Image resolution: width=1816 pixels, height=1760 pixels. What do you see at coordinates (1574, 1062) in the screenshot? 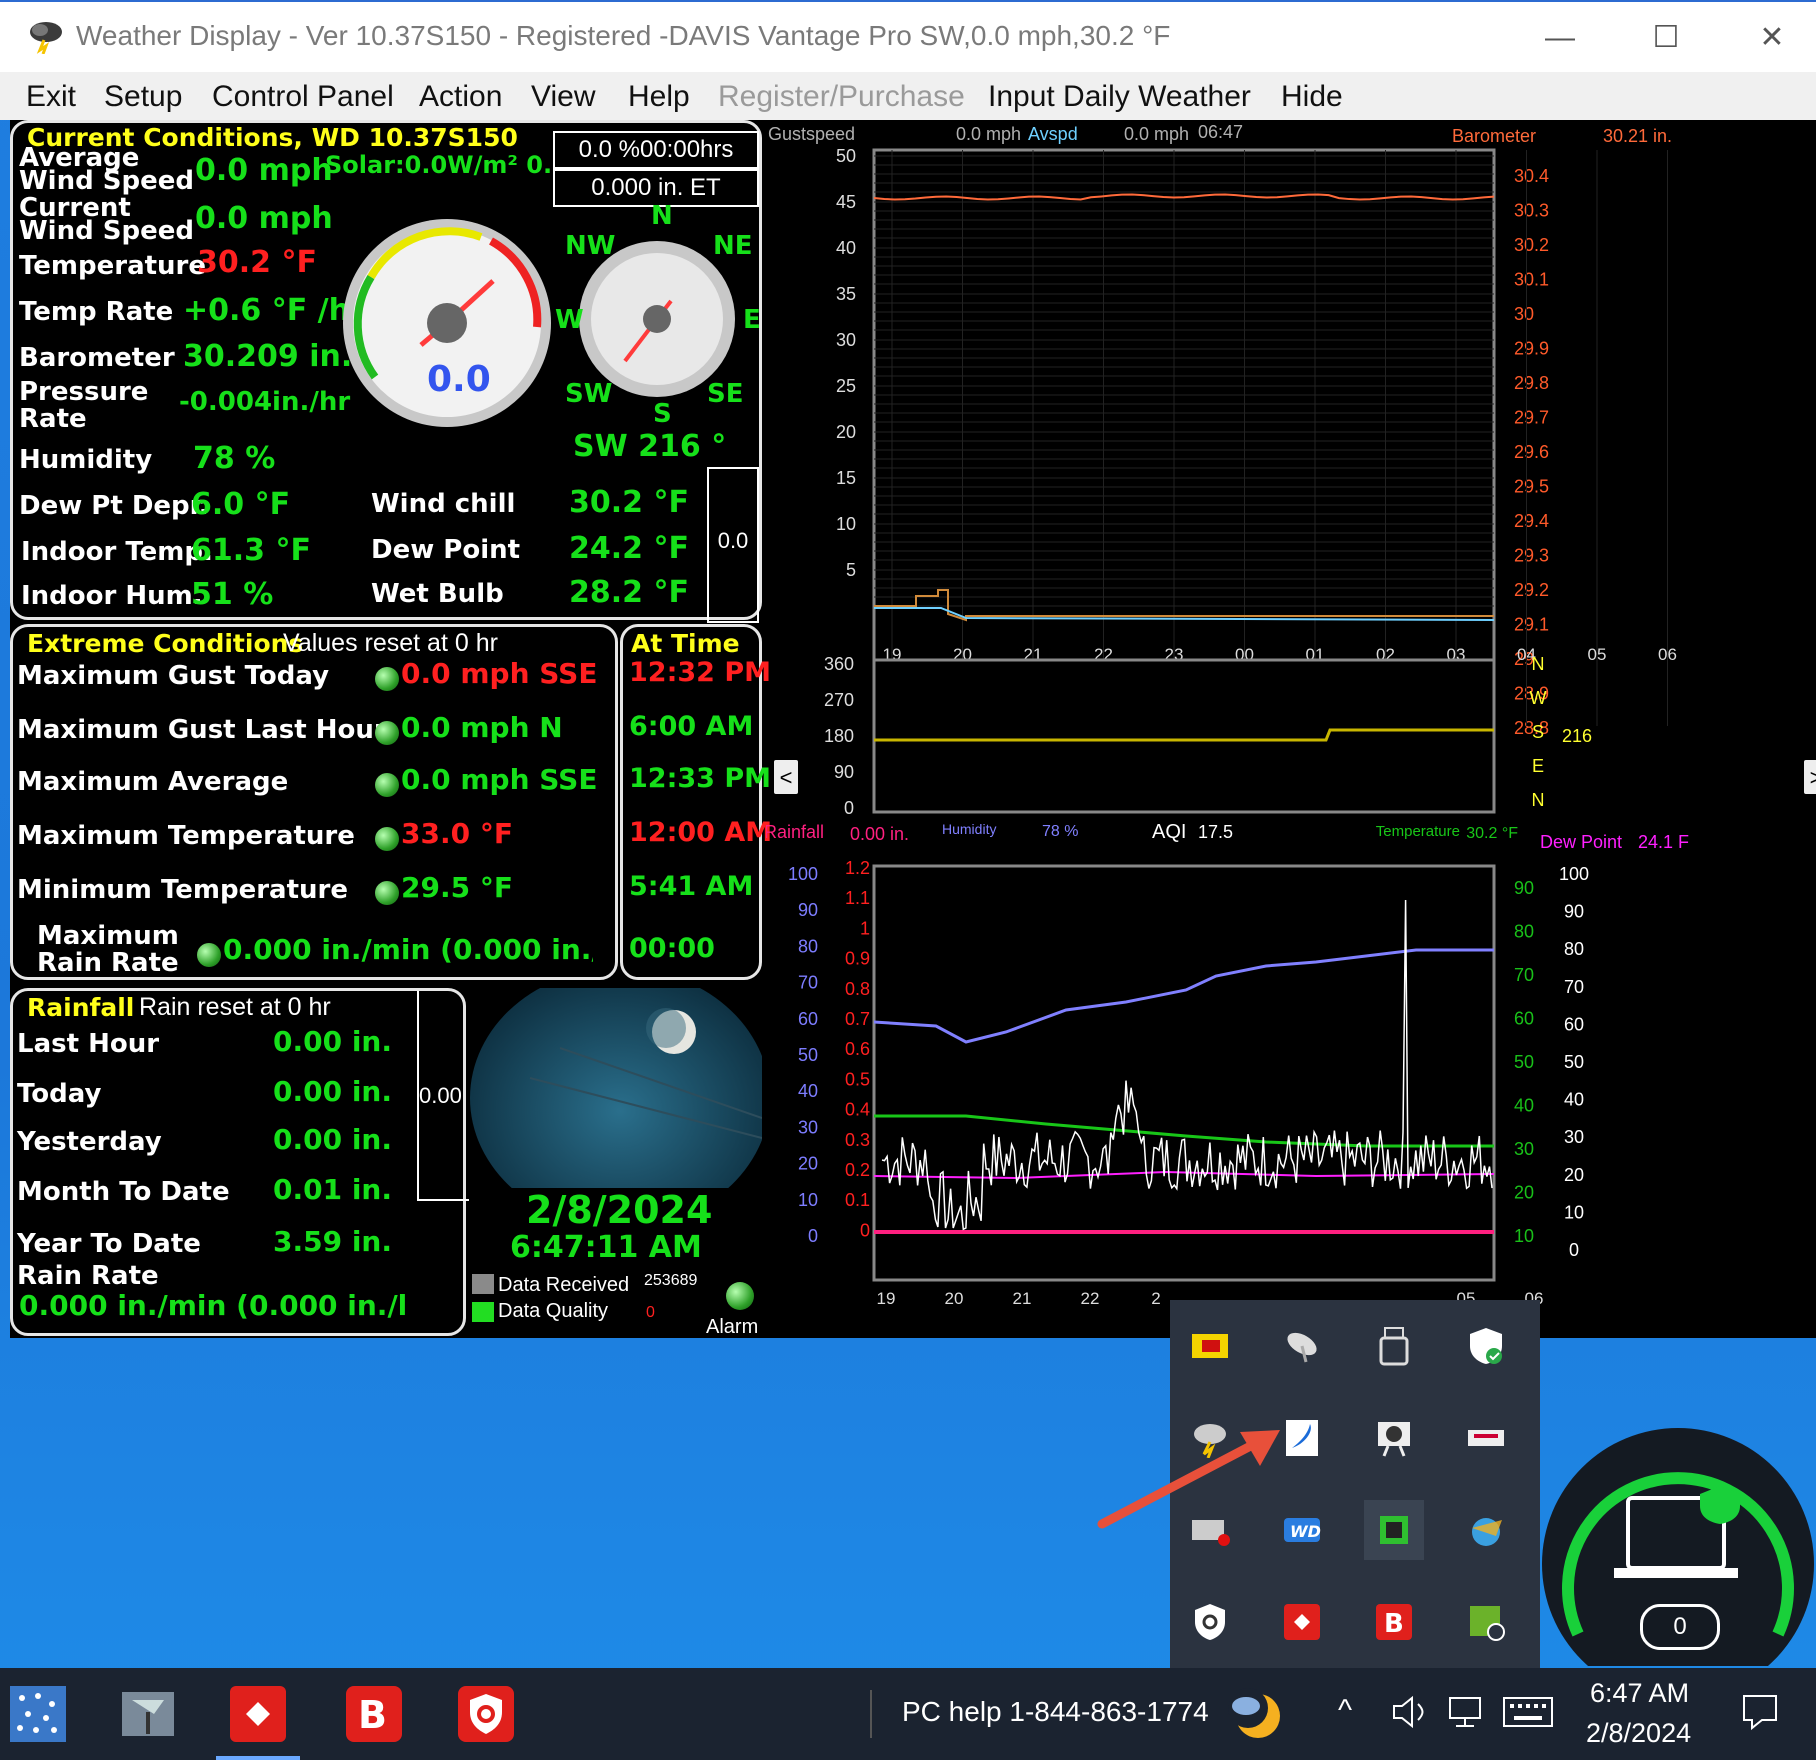
I see `y-tick-dewpoint: 50` at bounding box center [1574, 1062].